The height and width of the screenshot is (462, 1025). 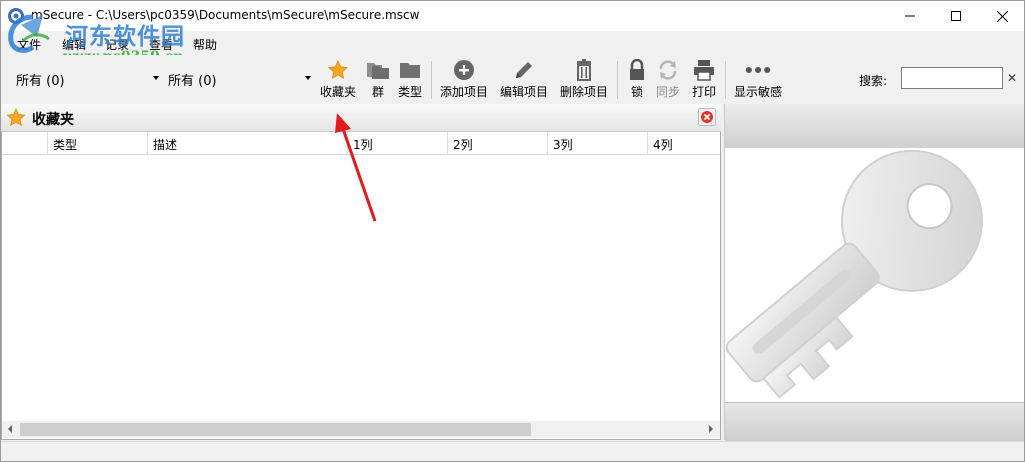 What do you see at coordinates (758, 92) in the screenshot?
I see `show-sensitive-label: 显示敏感` at bounding box center [758, 92].